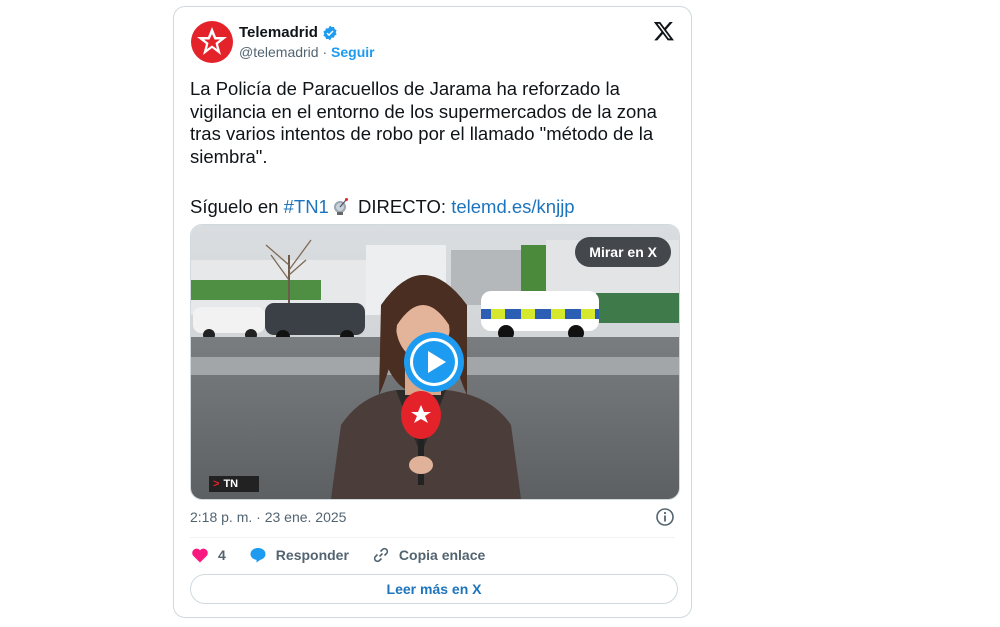  What do you see at coordinates (234, 206) in the screenshot?
I see `follow-prefix: Síguelo en` at bounding box center [234, 206].